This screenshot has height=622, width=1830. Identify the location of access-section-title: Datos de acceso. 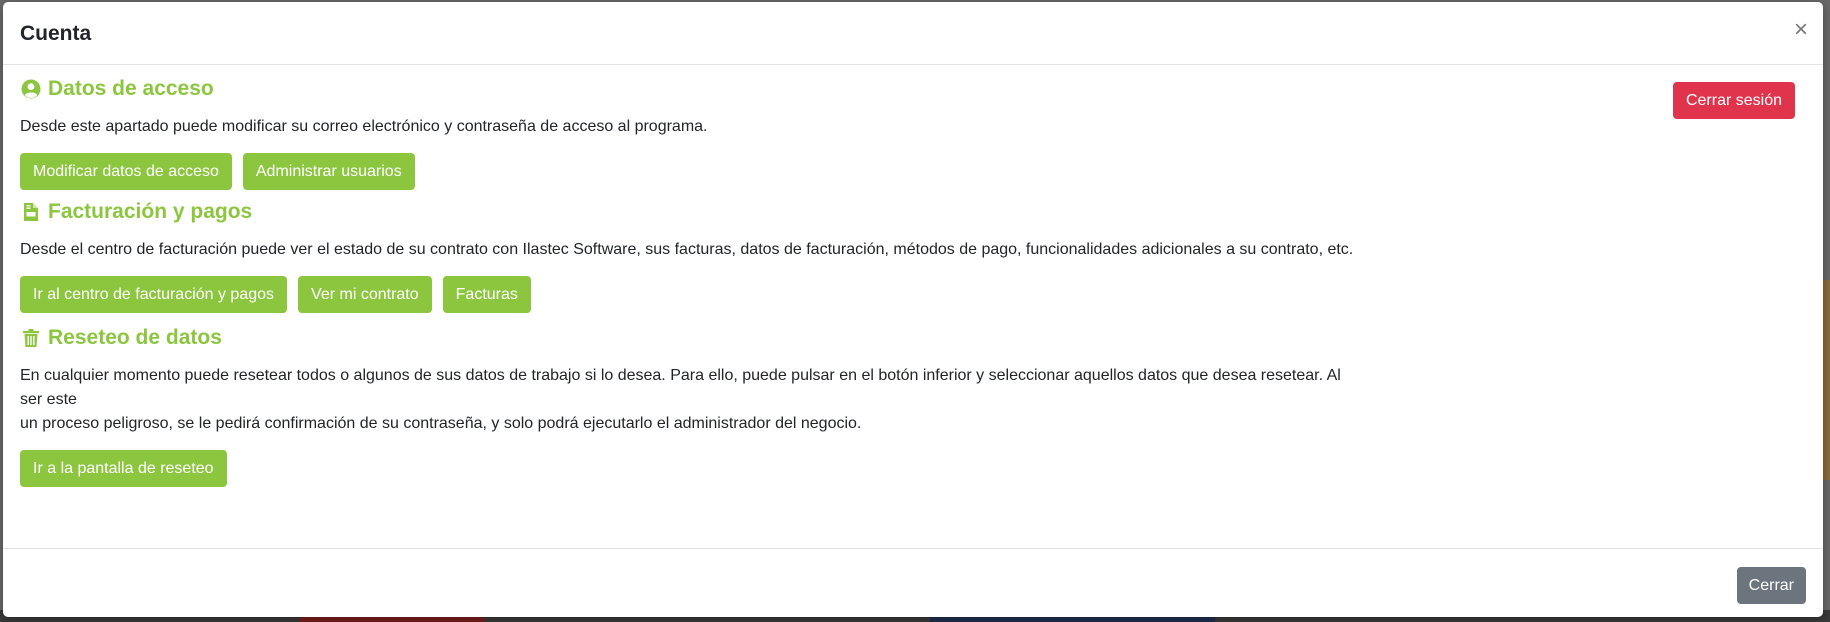
(690, 89).